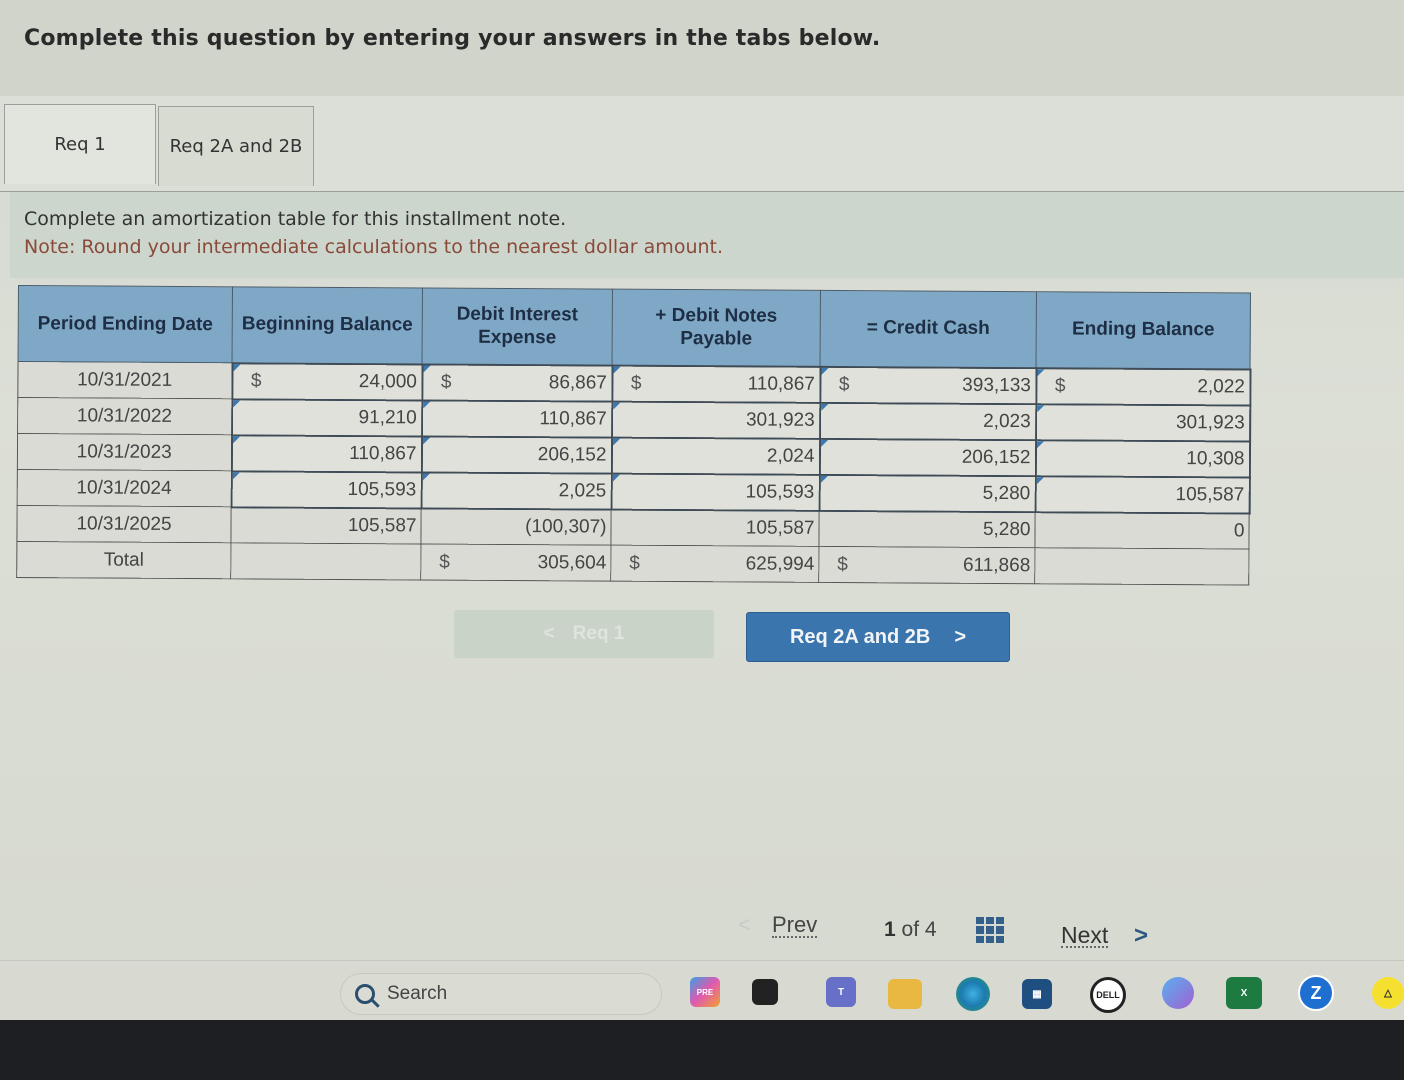  Describe the element at coordinates (125, 380) in the screenshot. I see `period-date: 10/31/2021` at that location.